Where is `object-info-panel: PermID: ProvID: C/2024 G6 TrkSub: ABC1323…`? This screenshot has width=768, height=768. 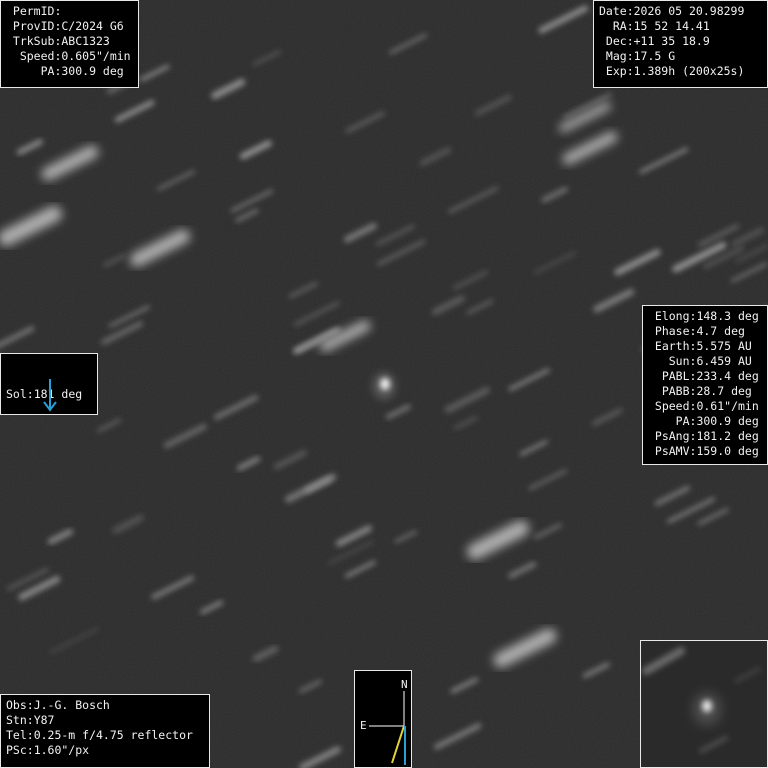
object-info-panel: PermID: ProvID: C/2024 G6 TrkSub: ABC1323… is located at coordinates (69, 44).